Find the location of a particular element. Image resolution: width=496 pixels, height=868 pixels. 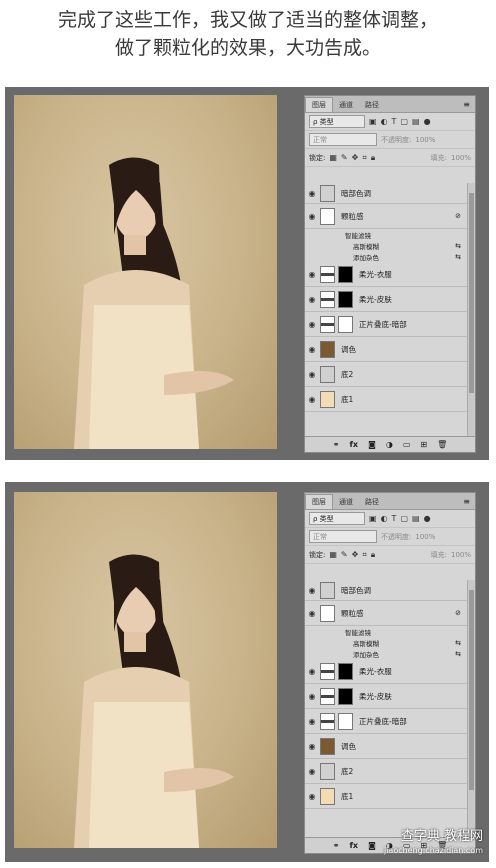

adjustment-icon: ◑ is located at coordinates (389, 444).